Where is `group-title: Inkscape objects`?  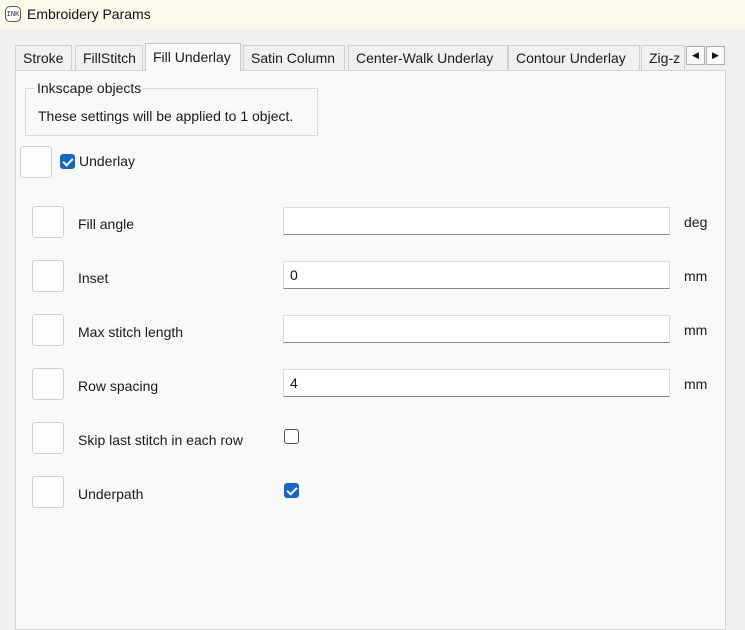
group-title: Inkscape objects is located at coordinates (89, 88).